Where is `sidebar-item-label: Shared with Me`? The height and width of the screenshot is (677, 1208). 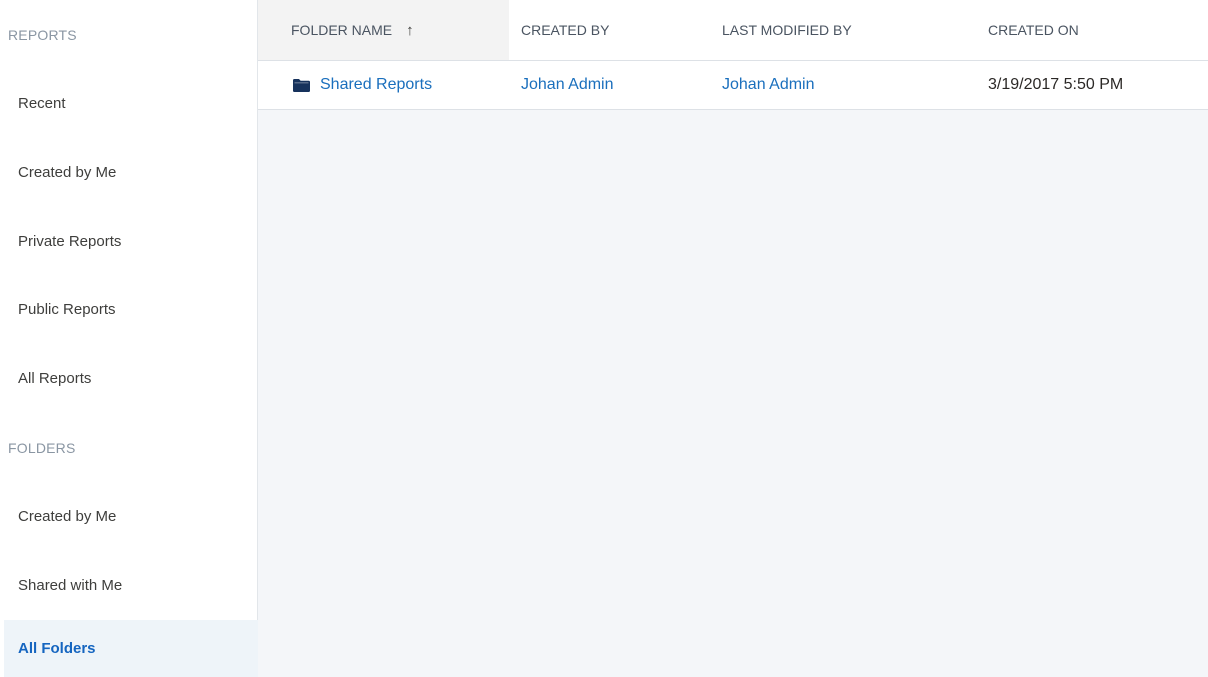 sidebar-item-label: Shared with Me is located at coordinates (70, 585).